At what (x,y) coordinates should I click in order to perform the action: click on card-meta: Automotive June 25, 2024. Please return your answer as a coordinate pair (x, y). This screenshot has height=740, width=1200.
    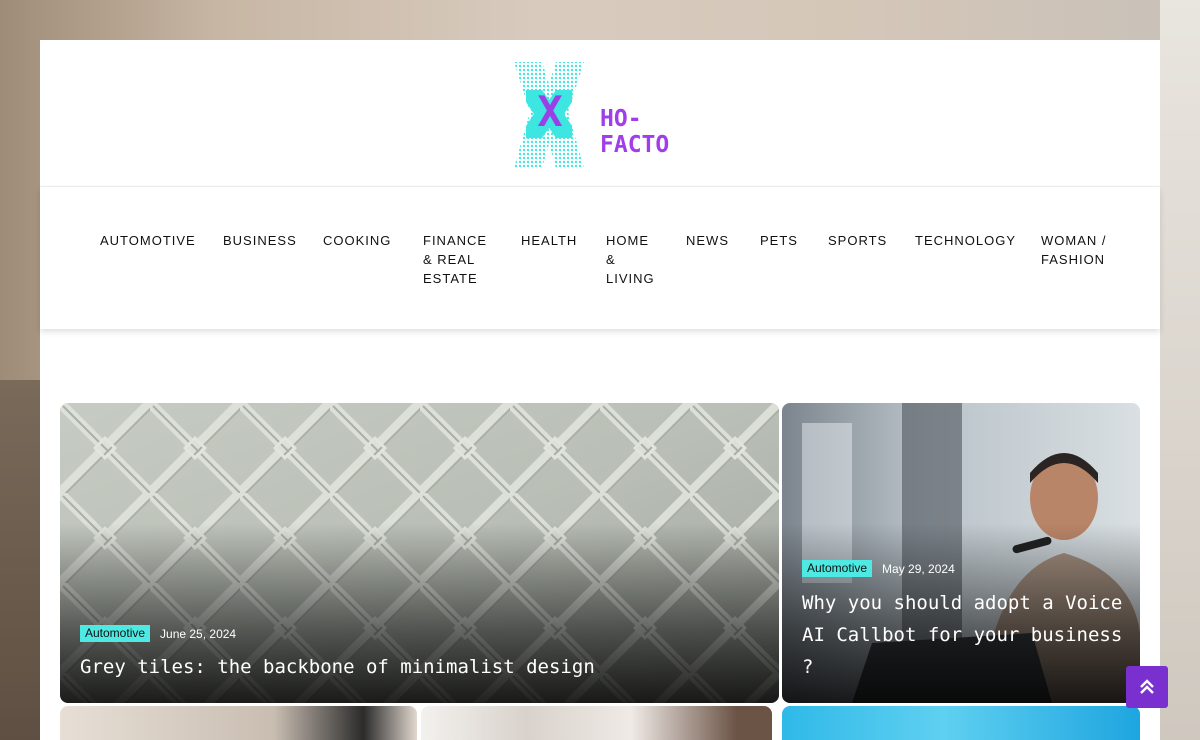
    Looking at the image, I should click on (158, 633).